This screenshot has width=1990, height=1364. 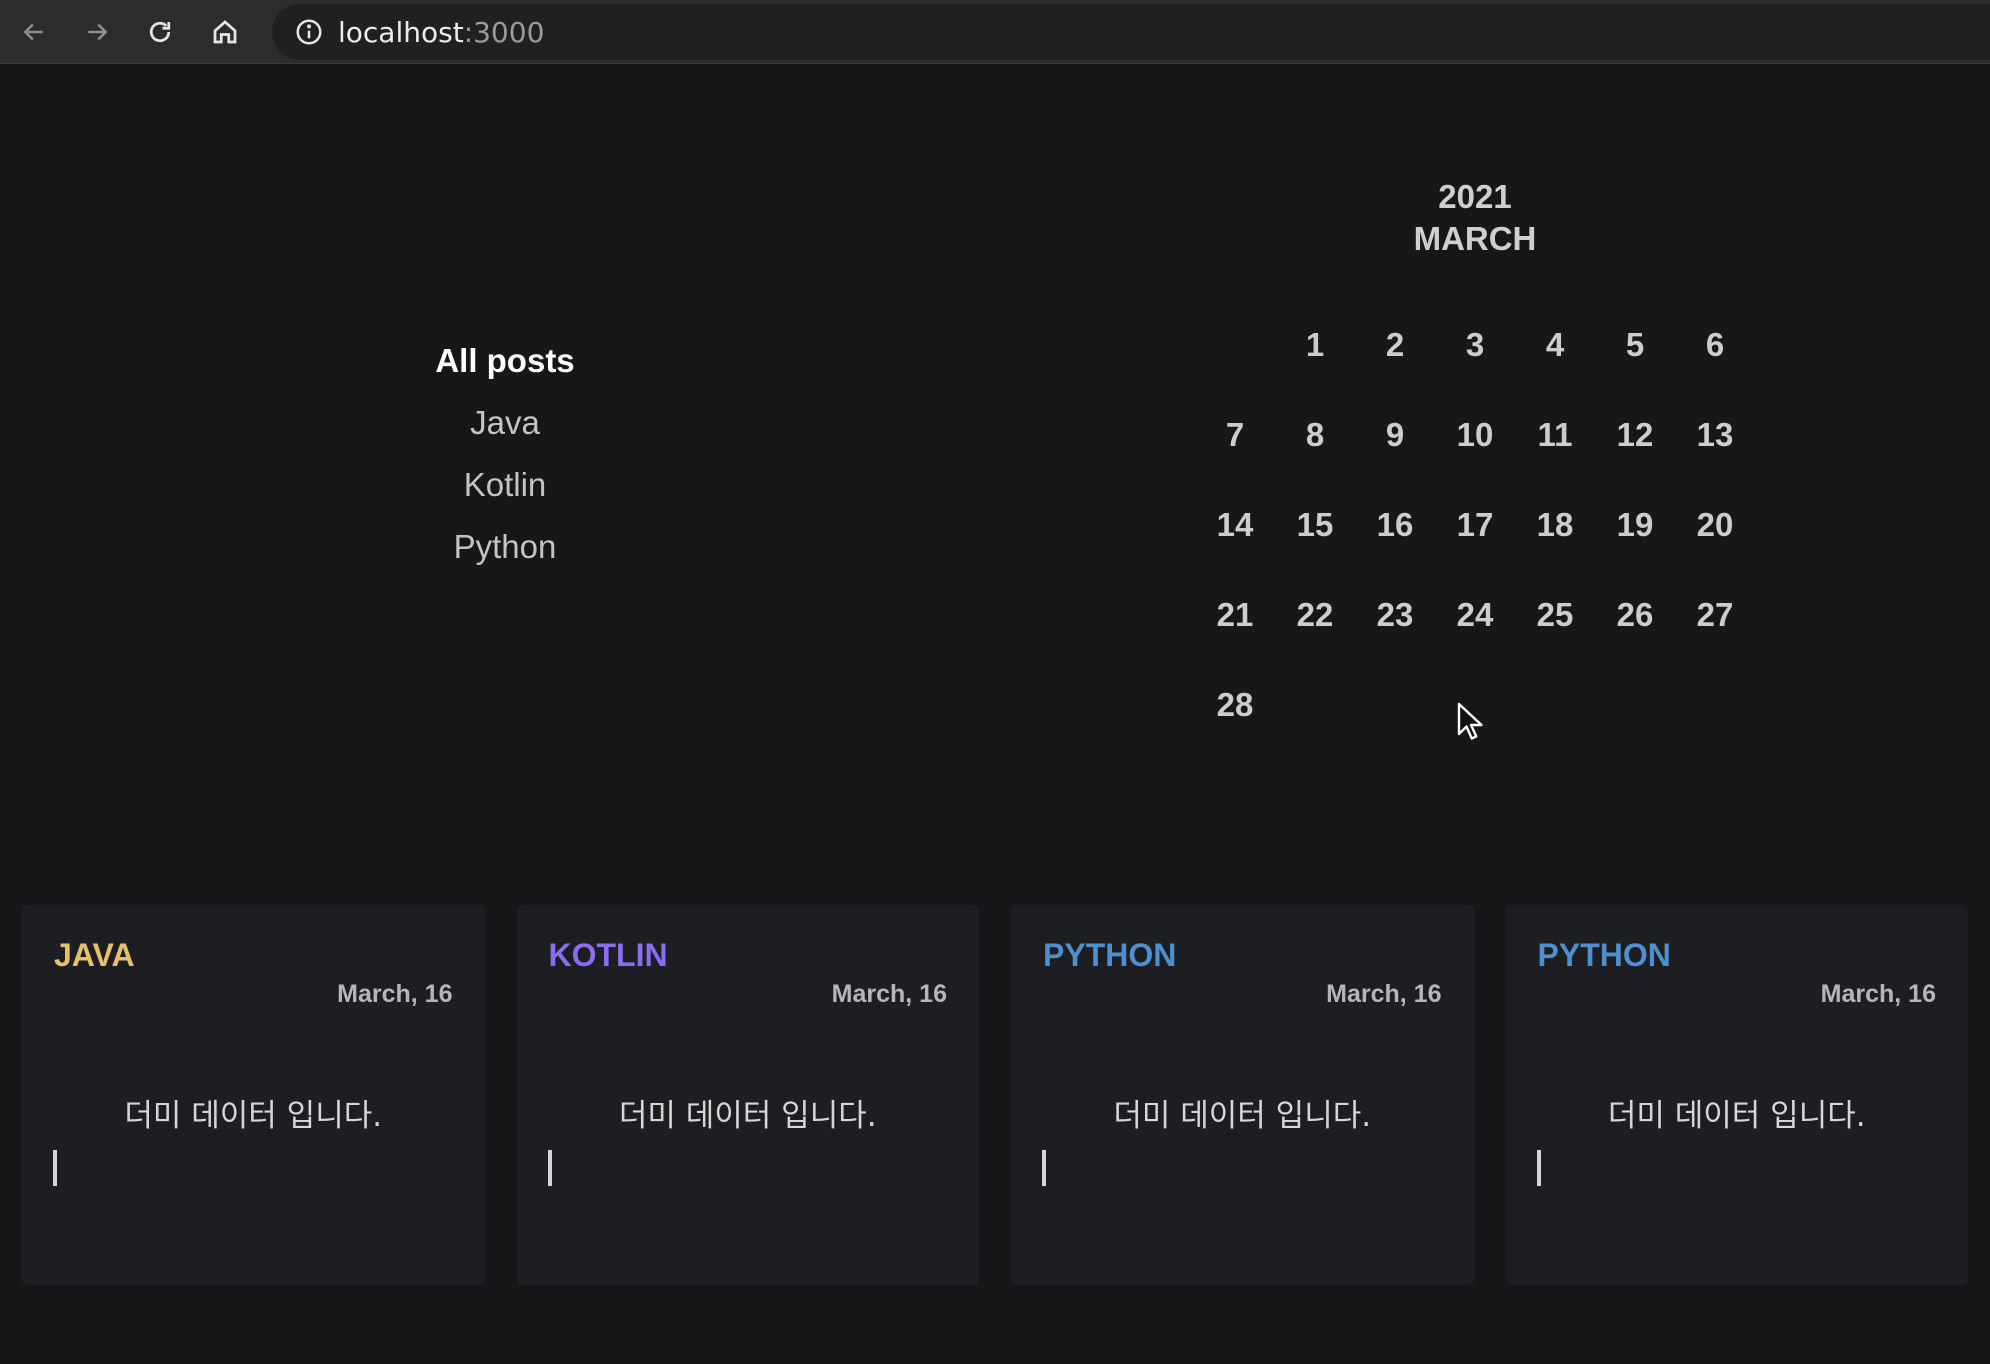 What do you see at coordinates (1555, 525) in the screenshot?
I see `calendar-day-18: 18` at bounding box center [1555, 525].